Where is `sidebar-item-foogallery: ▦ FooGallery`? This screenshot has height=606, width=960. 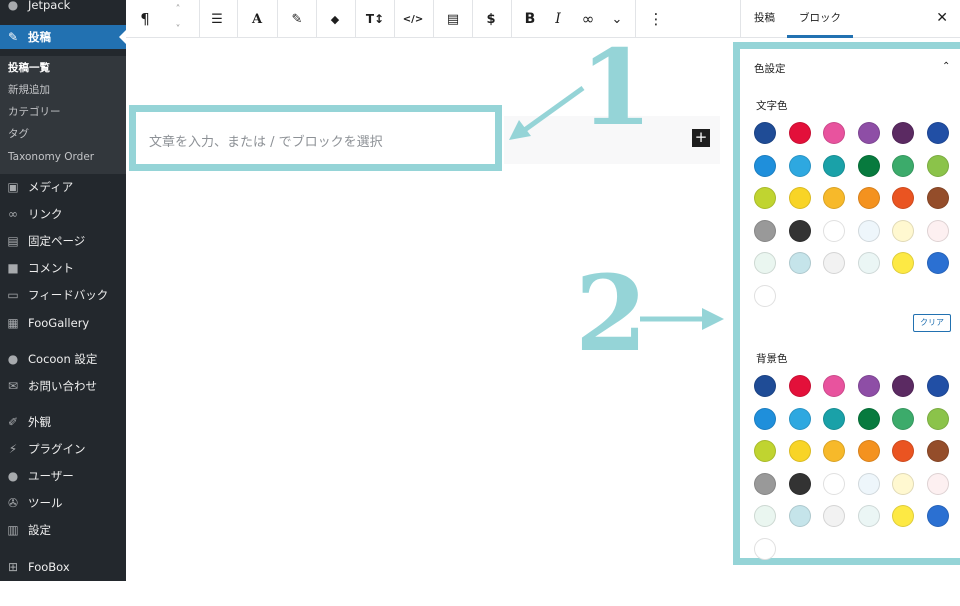
sidebar-item-foogallery: ▦ FooGallery is located at coordinates (63, 323).